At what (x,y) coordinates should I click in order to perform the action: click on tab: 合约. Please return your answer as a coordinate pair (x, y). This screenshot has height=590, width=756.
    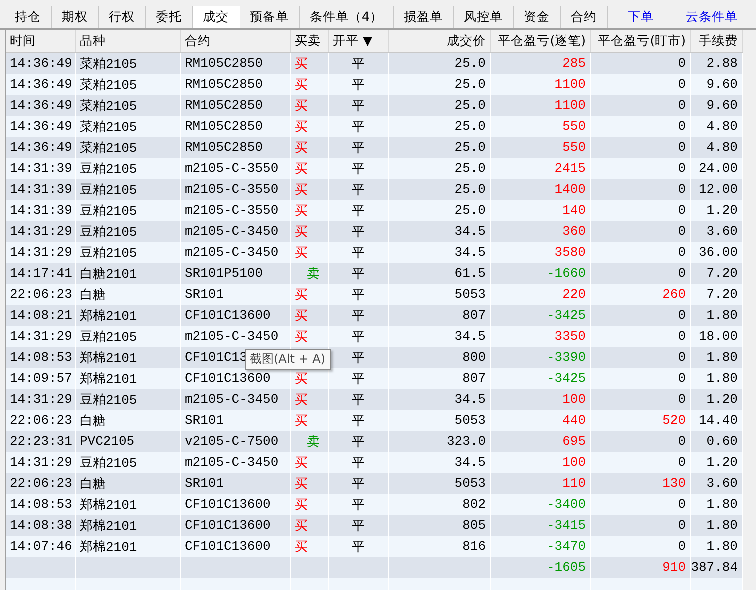
    Looking at the image, I should click on (584, 17).